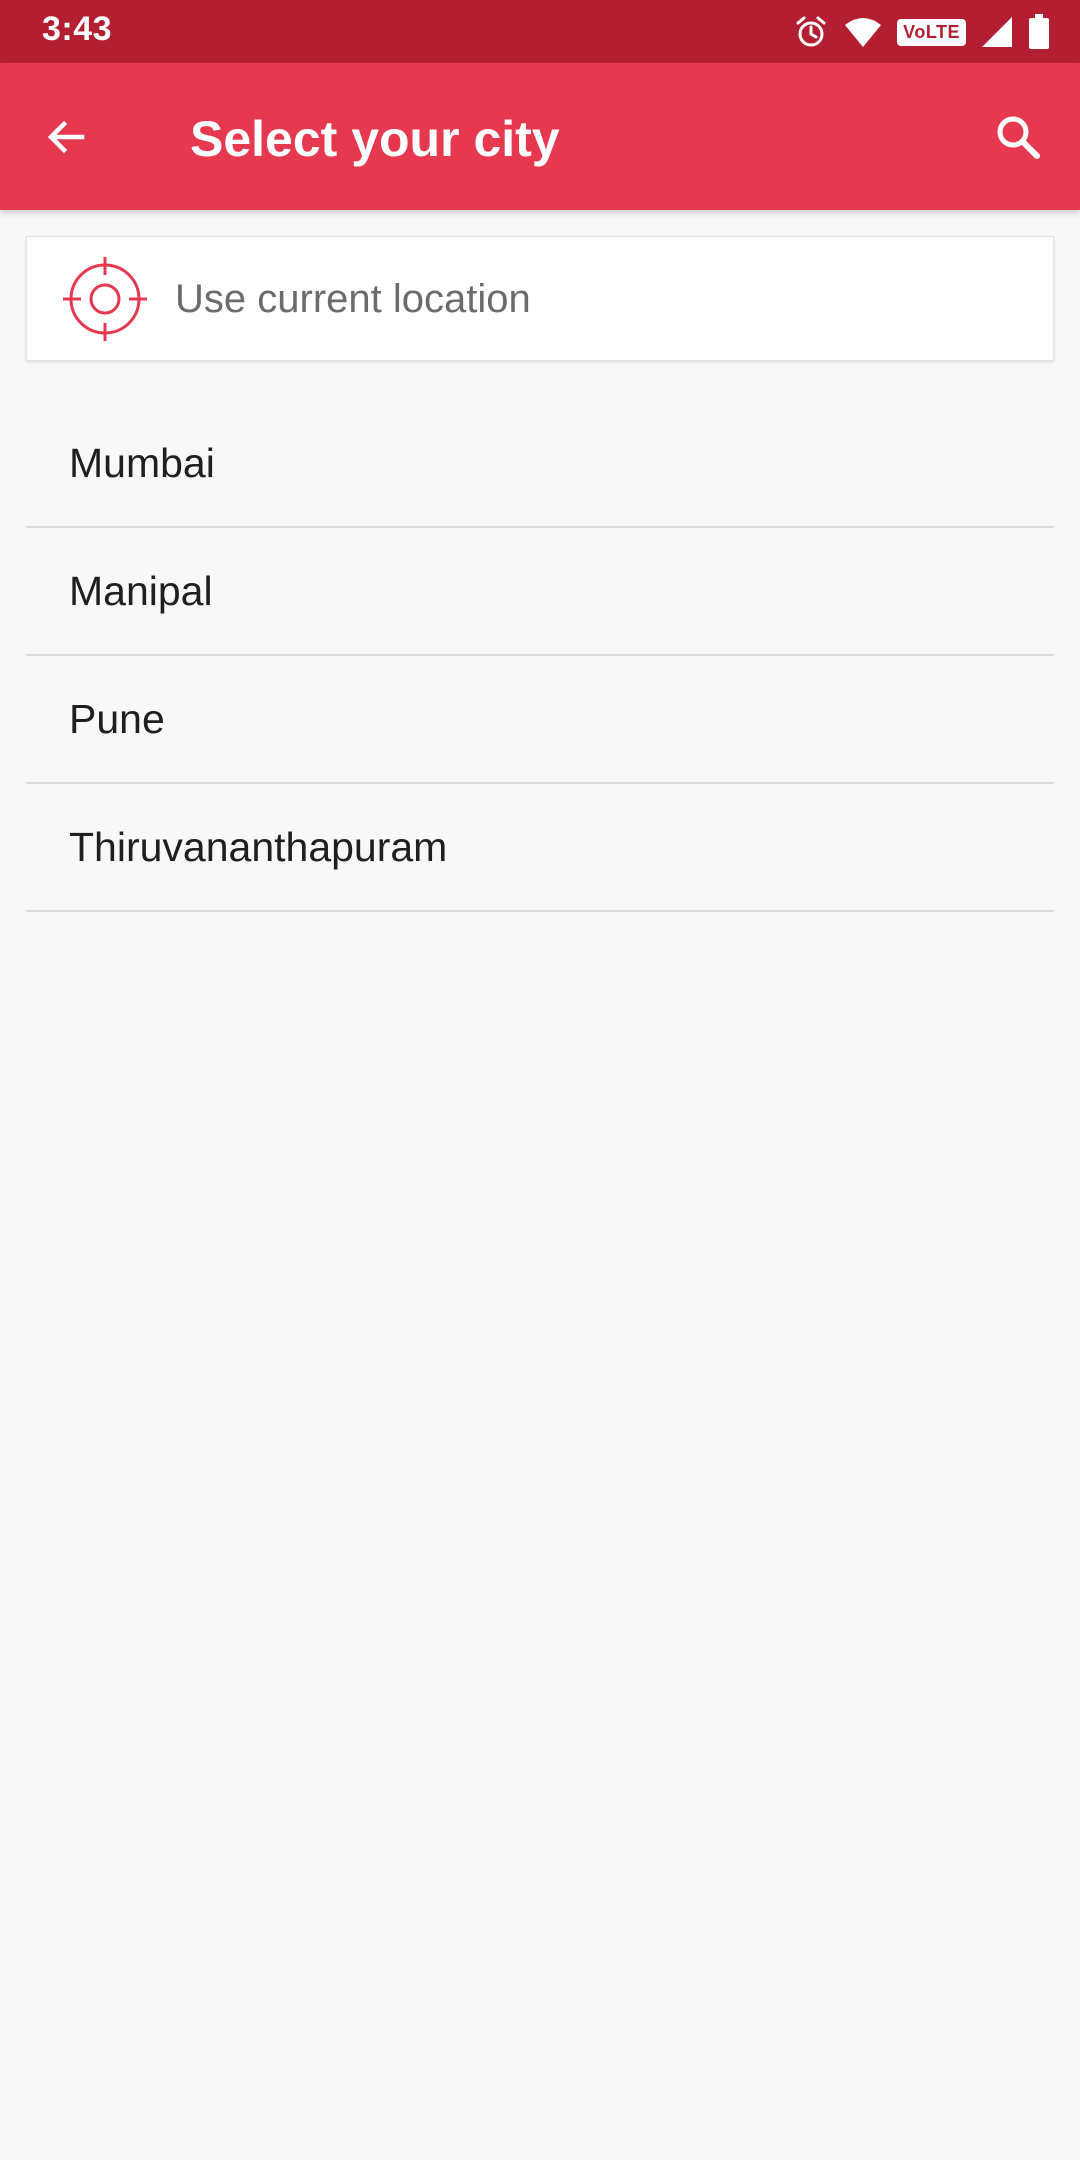  I want to click on city-item-pune: Pune, so click(540, 720).